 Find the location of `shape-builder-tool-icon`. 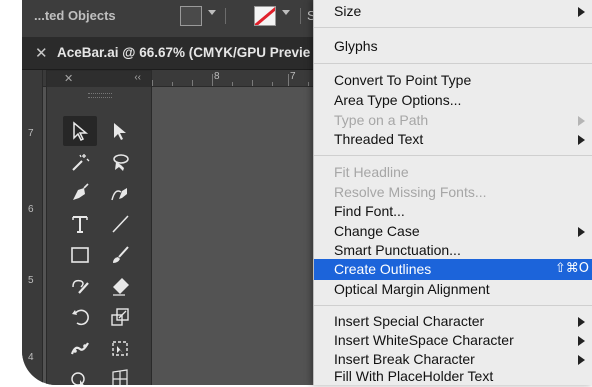

shape-builder-tool-icon is located at coordinates (80, 374).